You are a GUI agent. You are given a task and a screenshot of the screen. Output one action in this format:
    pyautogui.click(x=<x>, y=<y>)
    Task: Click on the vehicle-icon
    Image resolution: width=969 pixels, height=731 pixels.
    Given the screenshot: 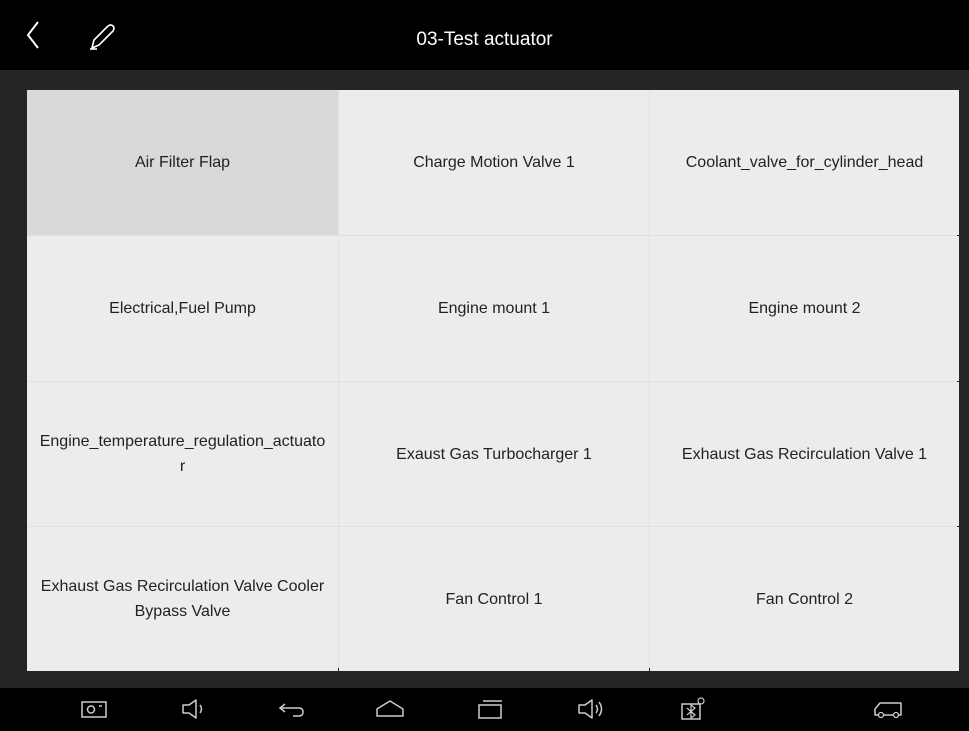 What is the action you would take?
    pyautogui.click(x=888, y=710)
    